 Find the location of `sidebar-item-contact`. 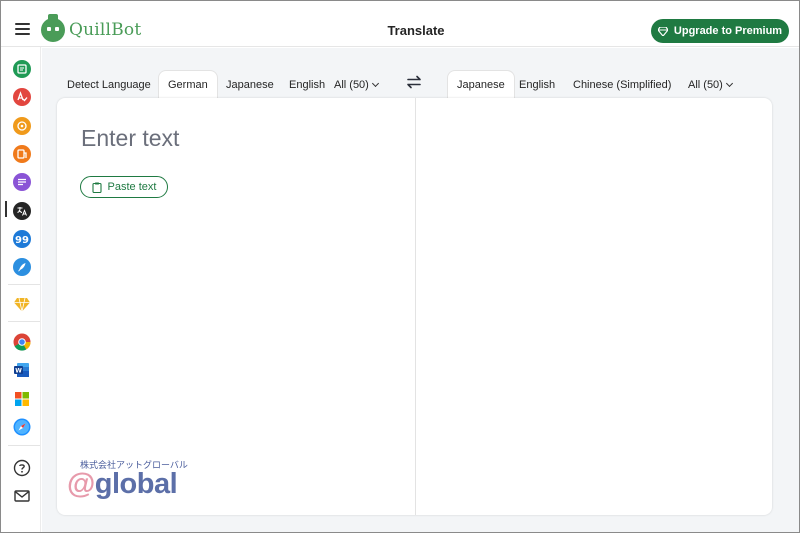

sidebar-item-contact is located at coordinates (22, 496).